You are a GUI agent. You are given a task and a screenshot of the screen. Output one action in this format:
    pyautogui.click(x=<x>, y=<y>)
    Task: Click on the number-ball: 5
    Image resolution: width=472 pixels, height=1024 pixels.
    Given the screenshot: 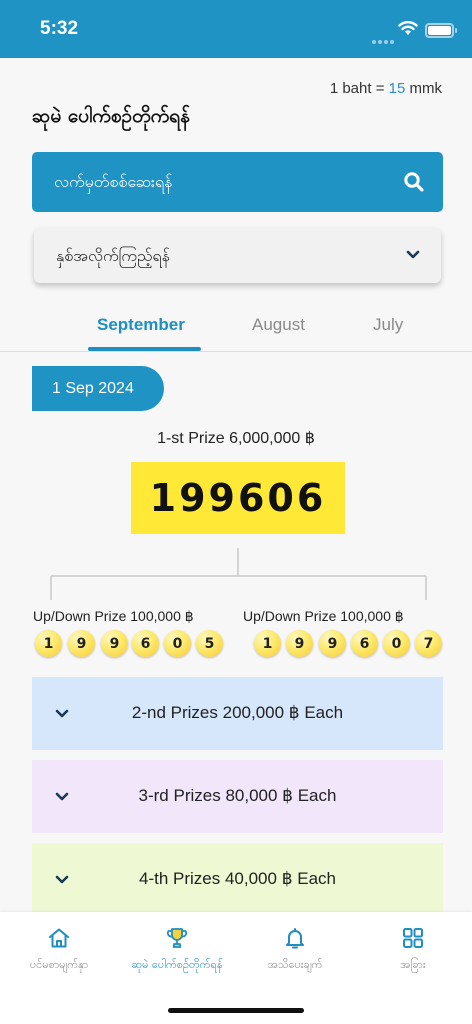 What is the action you would take?
    pyautogui.click(x=209, y=643)
    